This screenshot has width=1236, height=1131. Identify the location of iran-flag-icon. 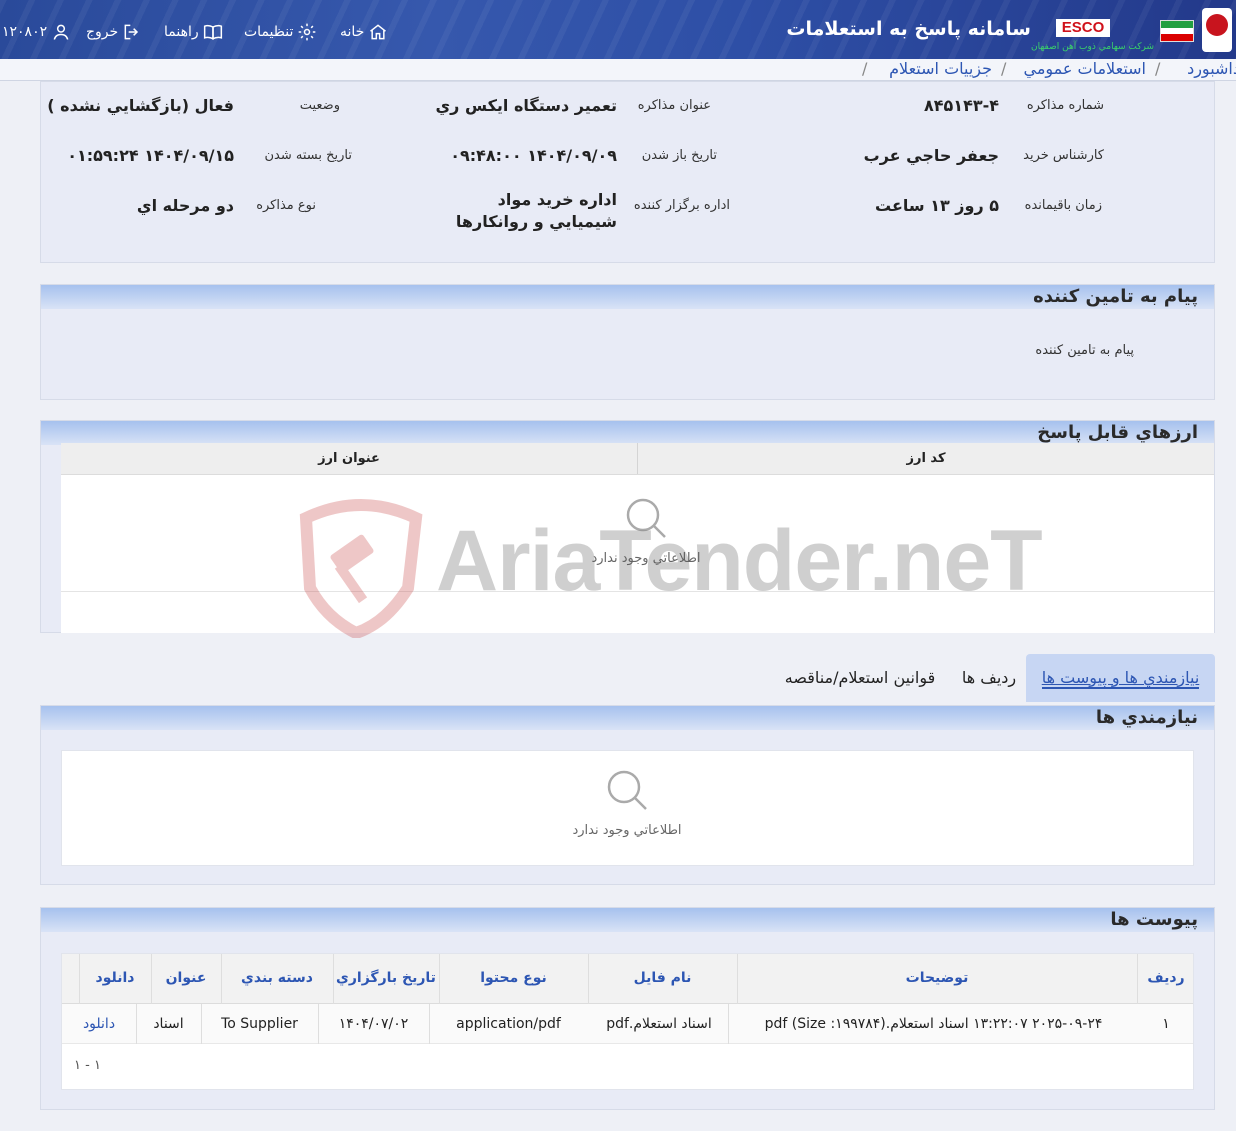
(1177, 31).